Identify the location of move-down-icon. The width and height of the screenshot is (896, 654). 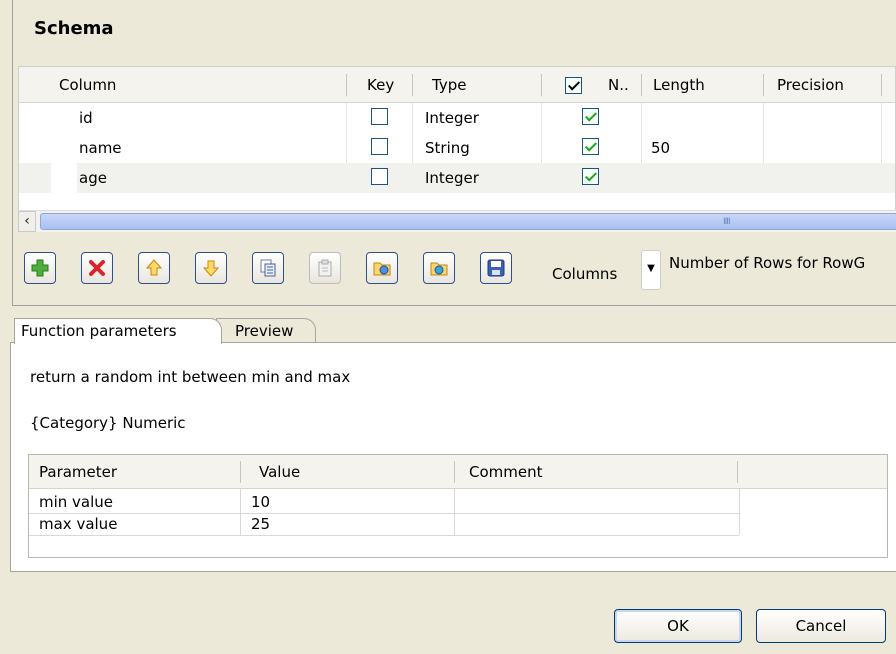
(211, 268).